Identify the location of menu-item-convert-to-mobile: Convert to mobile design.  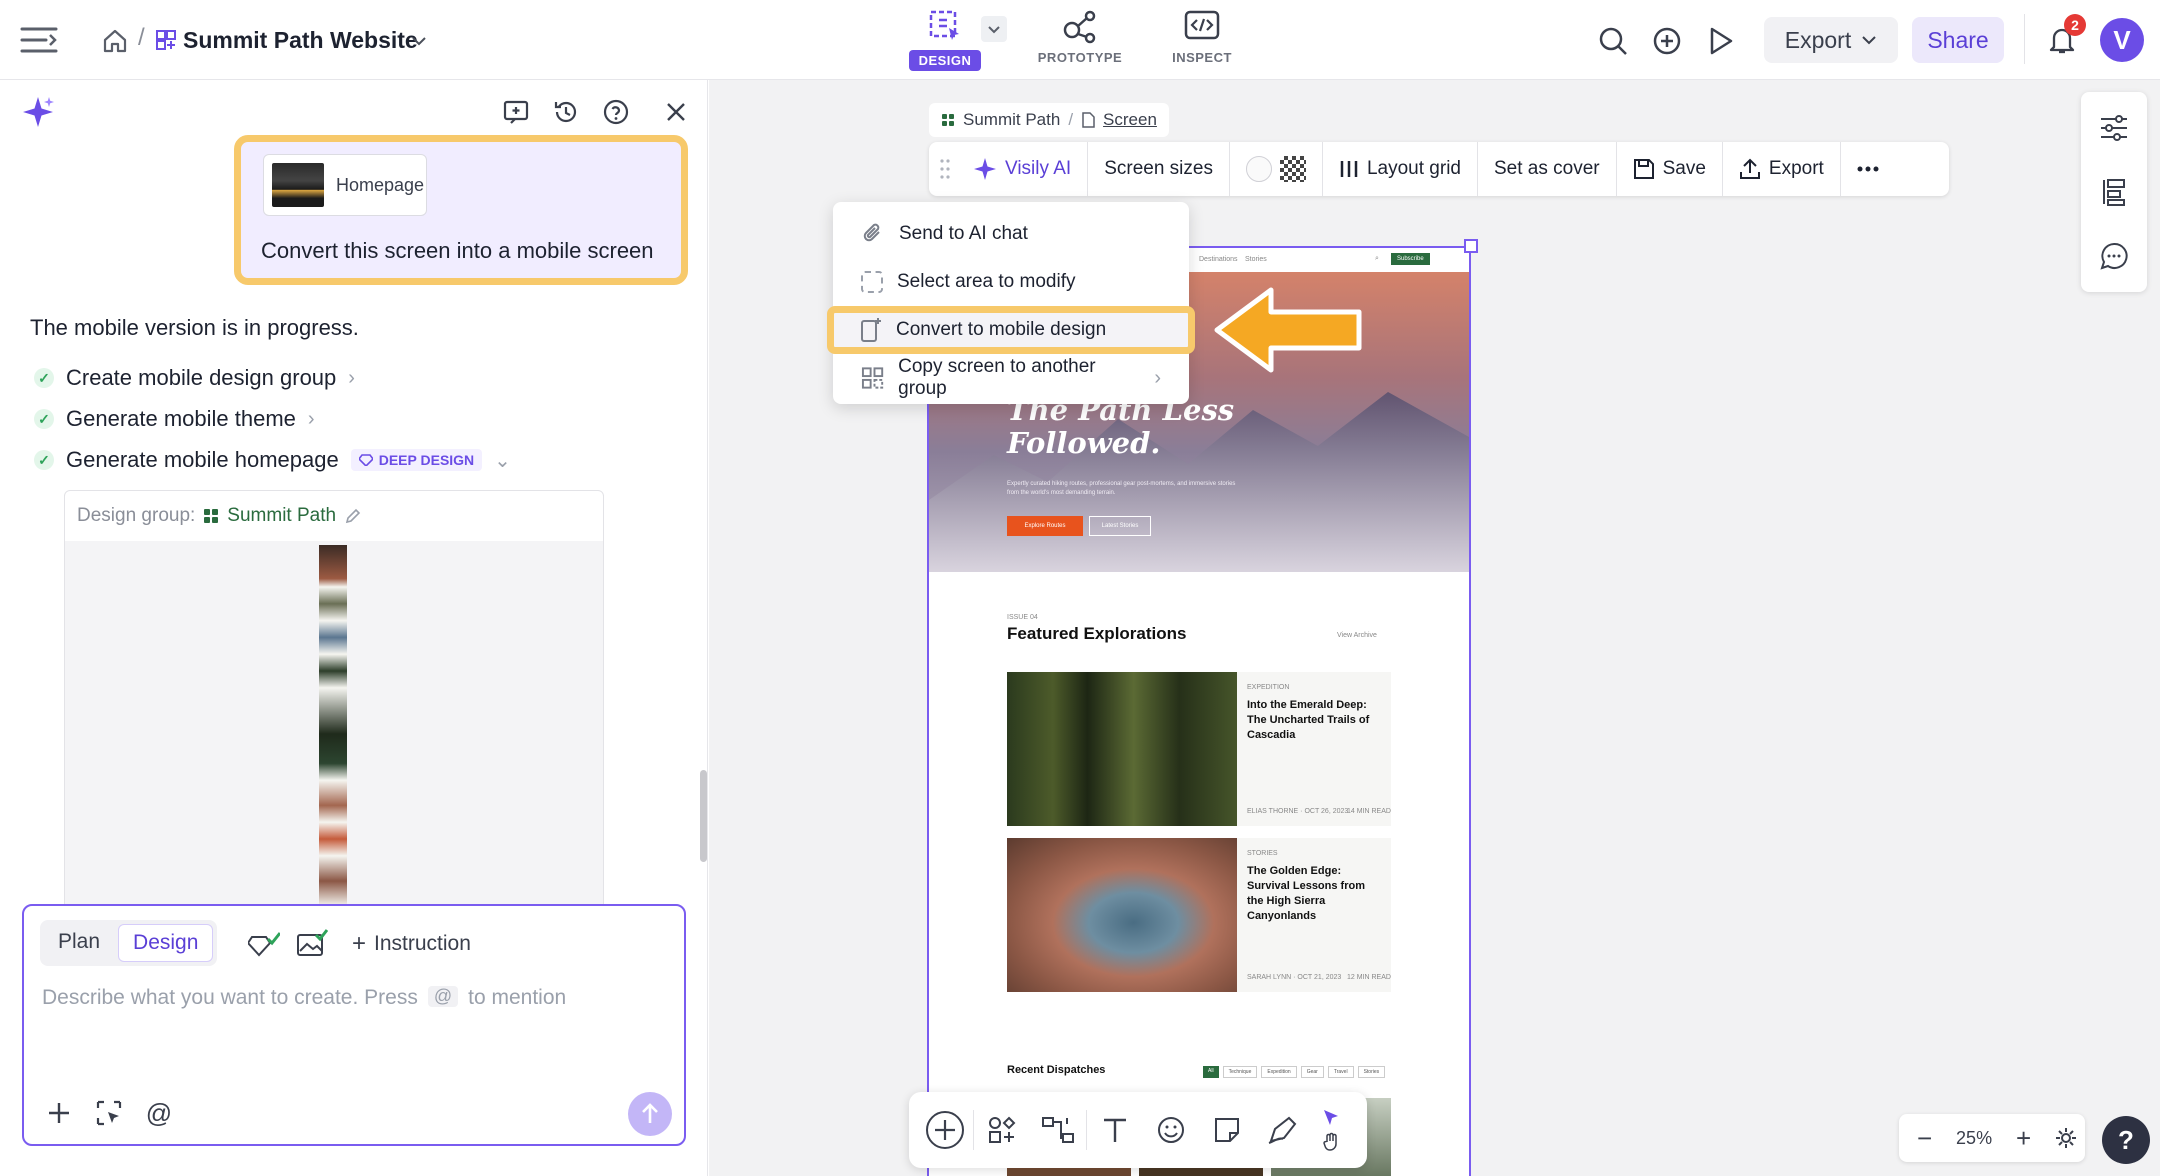
(1011, 330).